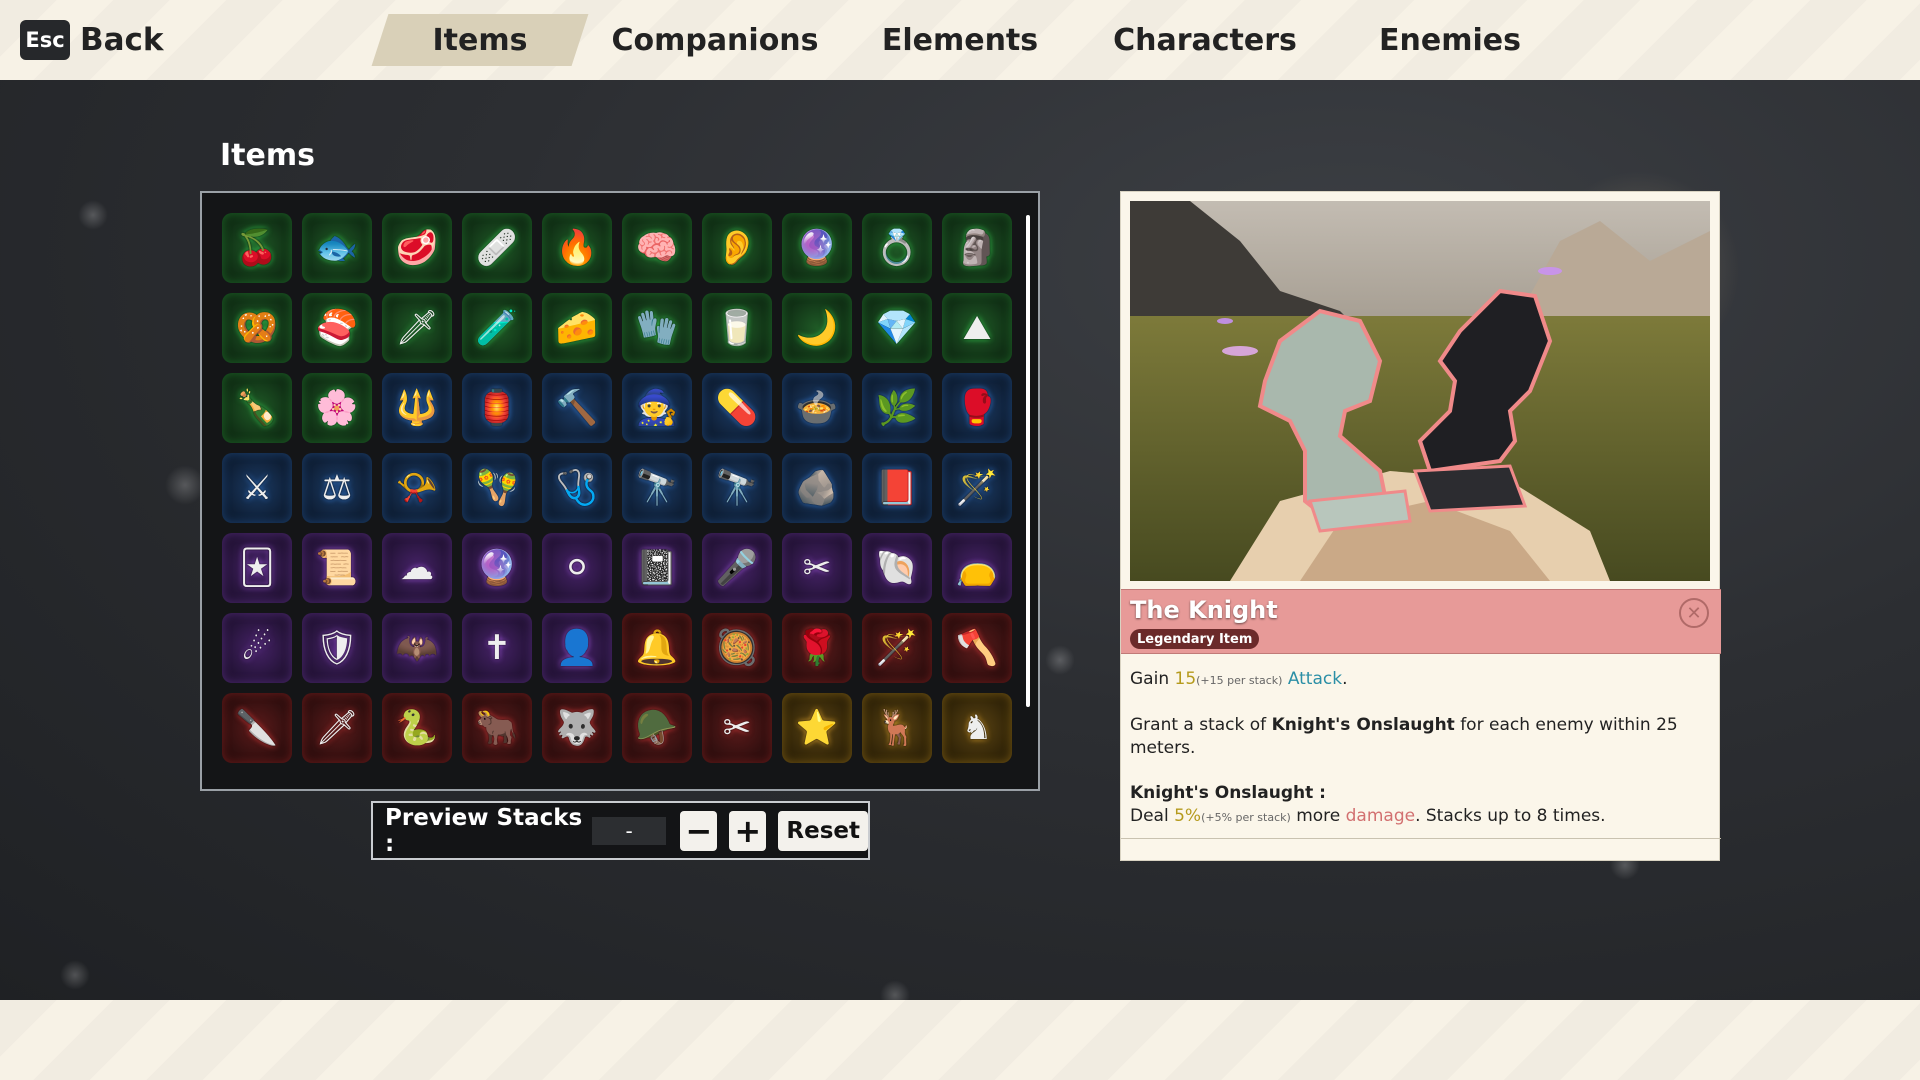 The width and height of the screenshot is (1920, 1080). What do you see at coordinates (1421, 838) in the screenshot?
I see `divider` at bounding box center [1421, 838].